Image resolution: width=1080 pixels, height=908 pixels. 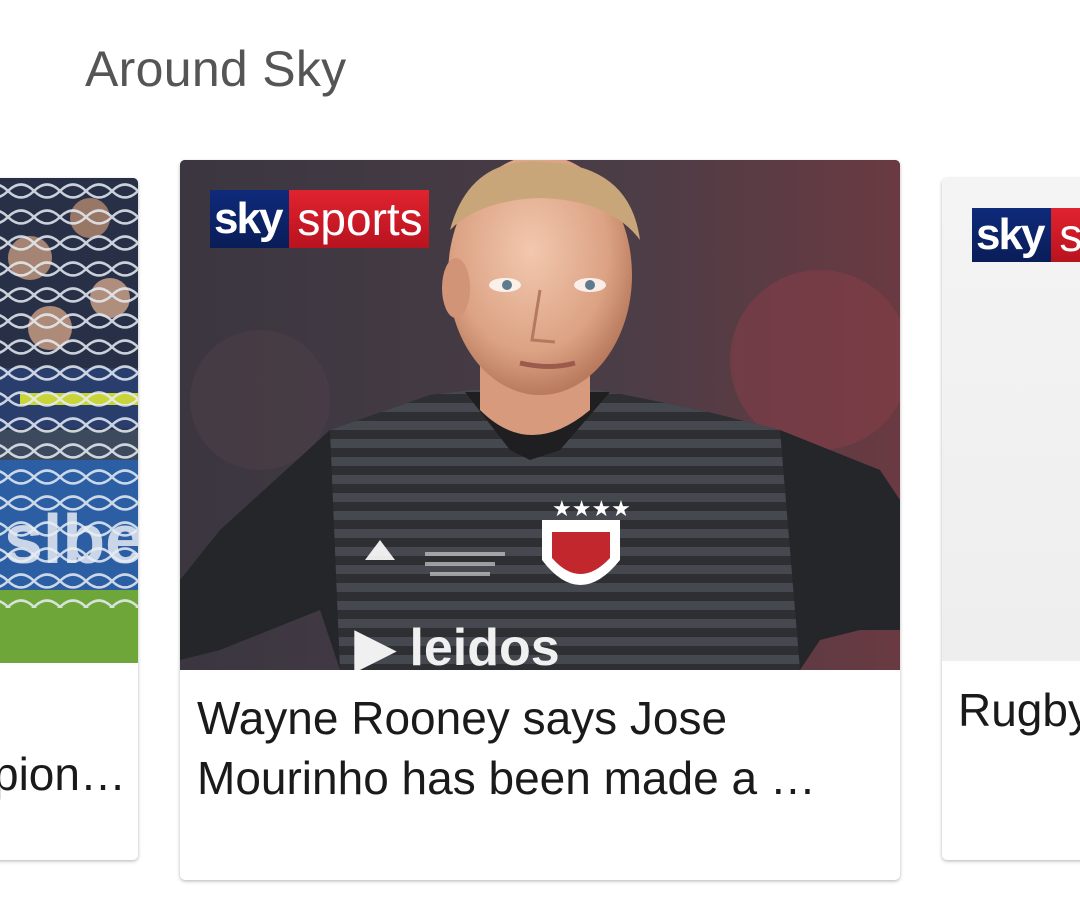 I want to click on sports-logo-text: sports, so click(x=359, y=219).